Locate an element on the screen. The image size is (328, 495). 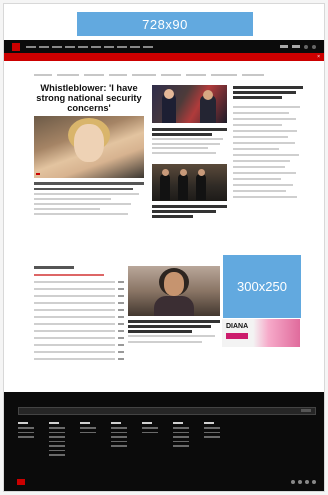
breaking-link is located at coordinates (69, 274).